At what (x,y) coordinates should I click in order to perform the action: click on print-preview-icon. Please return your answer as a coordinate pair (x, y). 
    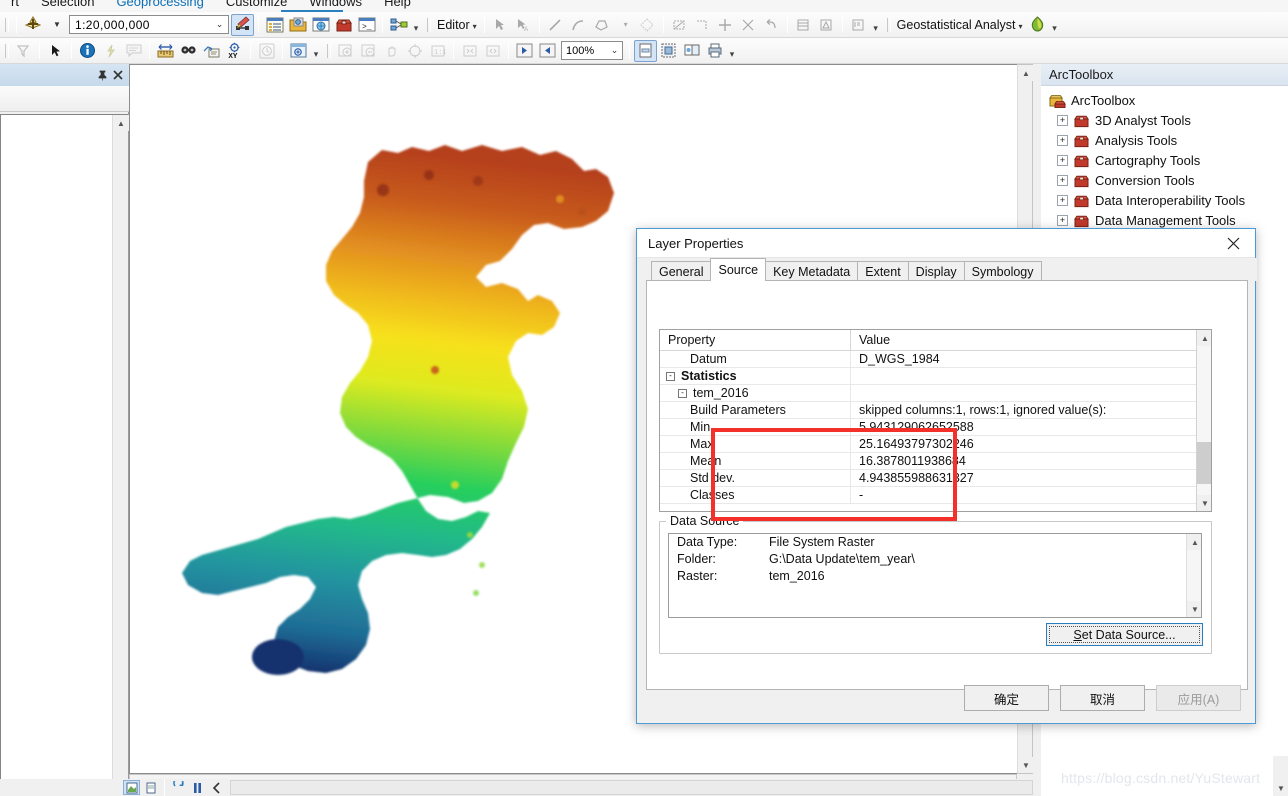
    Looking at the image, I should click on (714, 51).